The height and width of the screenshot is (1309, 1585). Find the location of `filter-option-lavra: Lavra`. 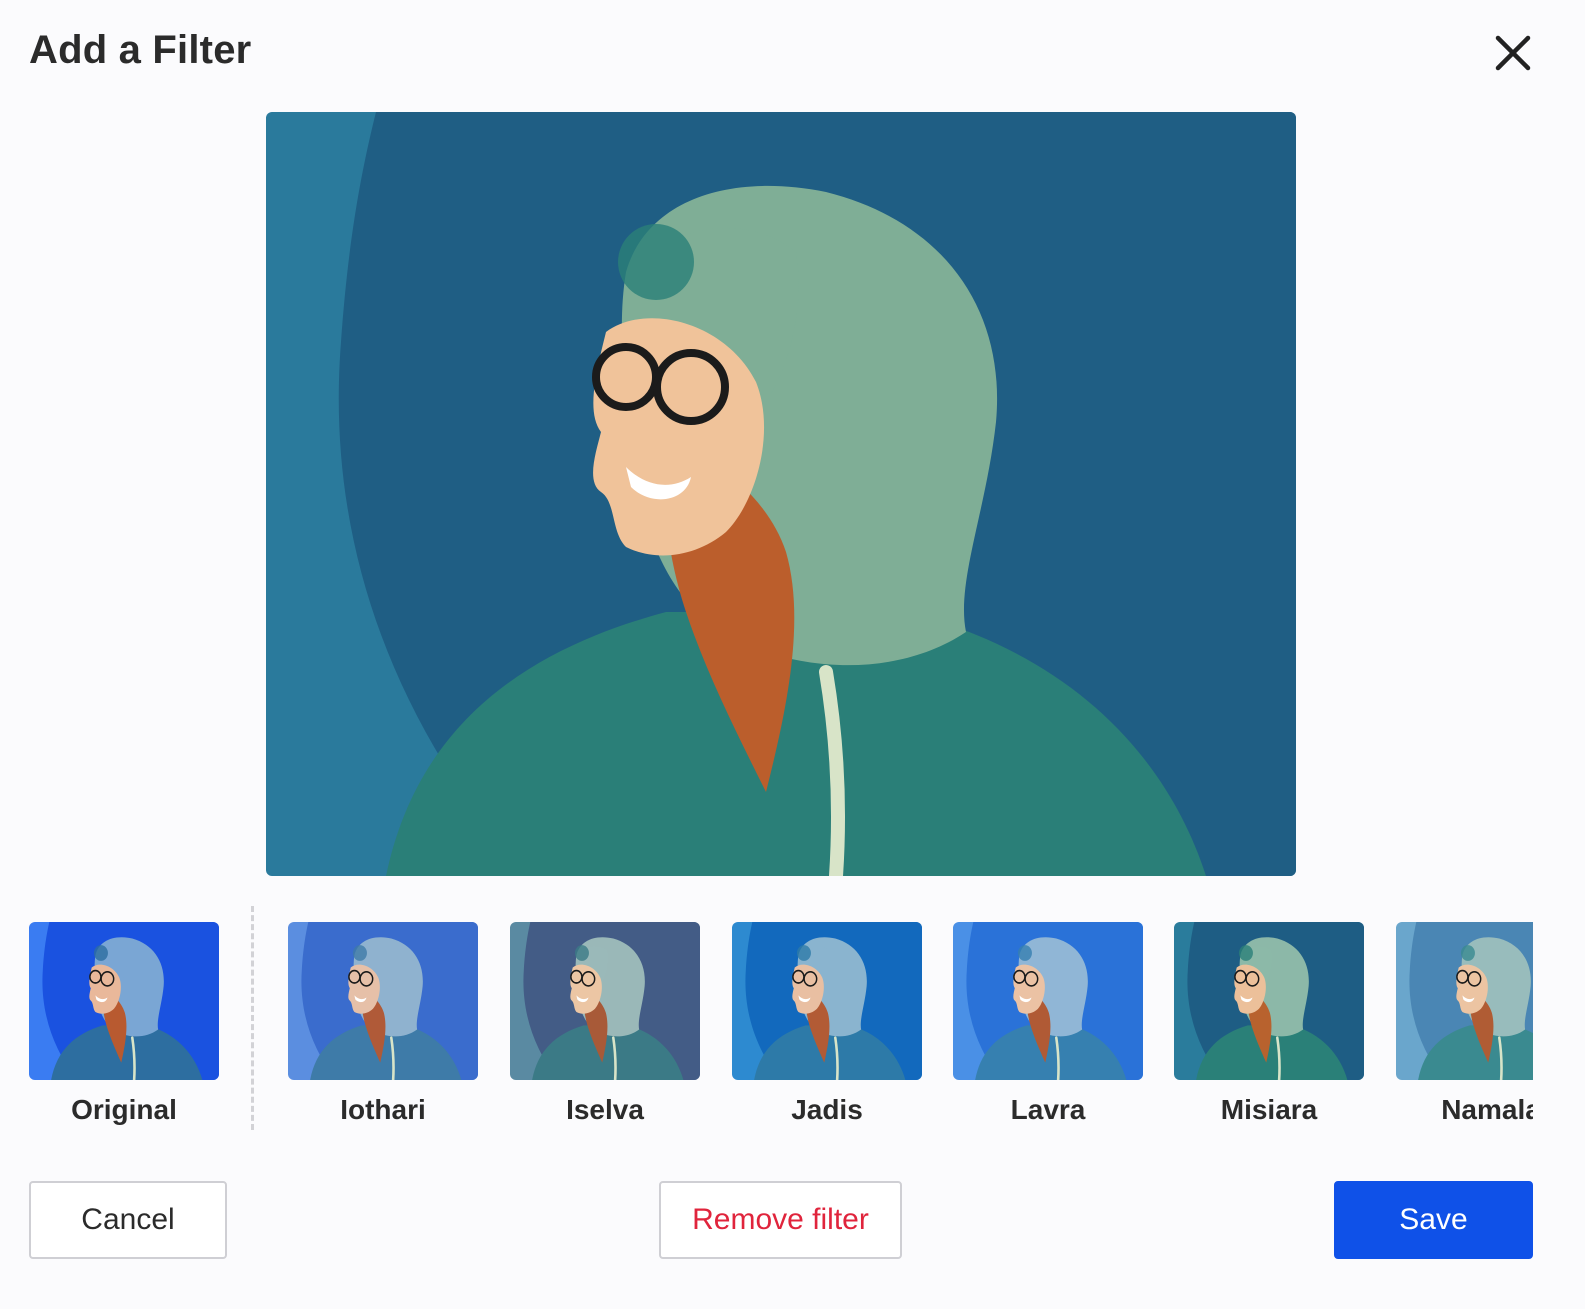

filter-option-lavra: Lavra is located at coordinates (1048, 1024).